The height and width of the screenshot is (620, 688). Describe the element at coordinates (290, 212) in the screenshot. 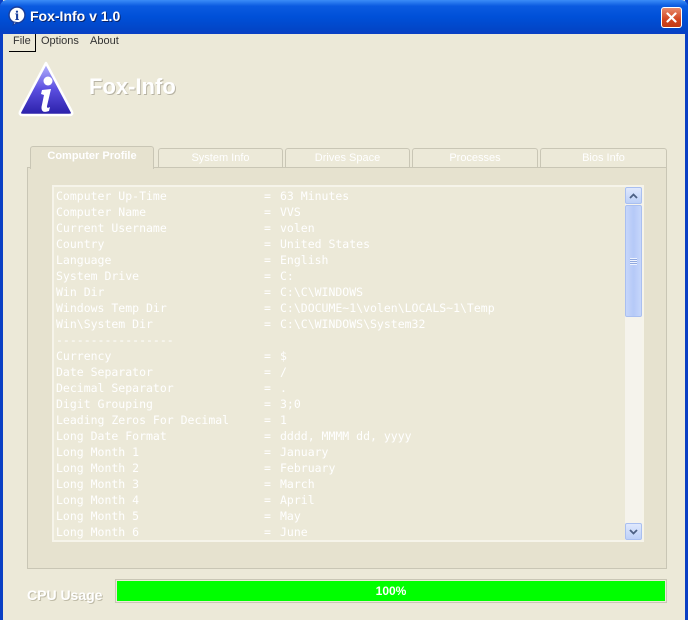

I see `profile-value: VVS` at that location.